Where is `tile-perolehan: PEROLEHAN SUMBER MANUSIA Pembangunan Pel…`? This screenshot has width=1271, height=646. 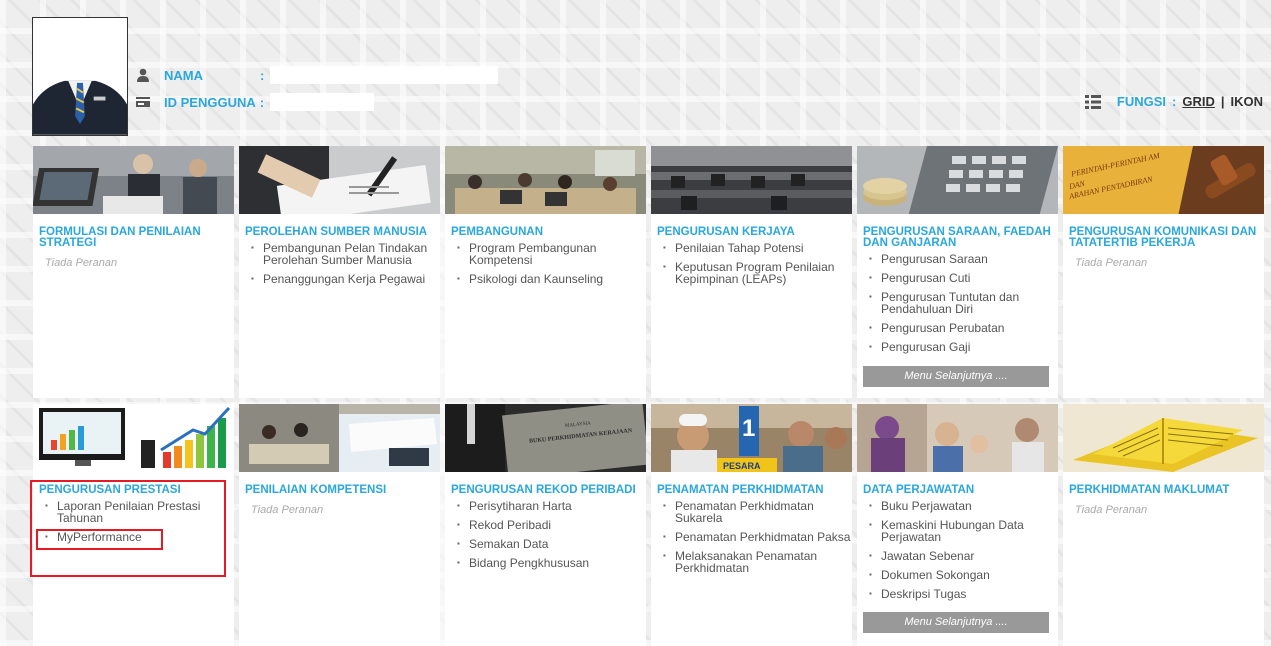 tile-perolehan: PEROLEHAN SUMBER MANUSIA Pembangunan Pel… is located at coordinates (339, 272).